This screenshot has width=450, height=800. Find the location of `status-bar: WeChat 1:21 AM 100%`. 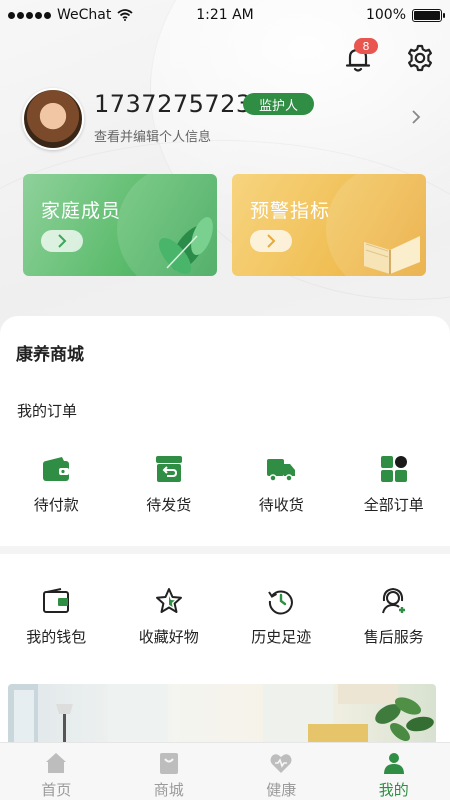

status-bar: WeChat 1:21 AM 100% is located at coordinates (225, 15).